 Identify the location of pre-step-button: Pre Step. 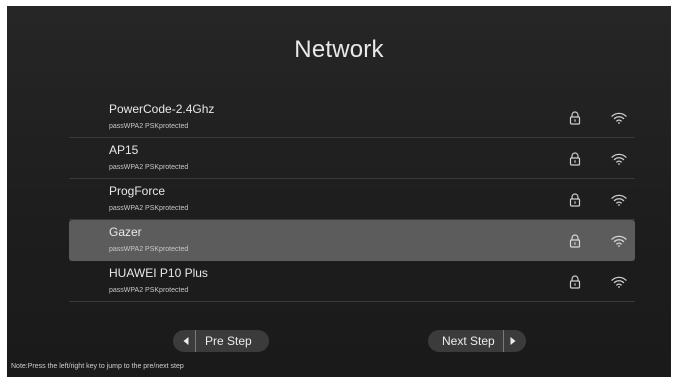
(221, 341).